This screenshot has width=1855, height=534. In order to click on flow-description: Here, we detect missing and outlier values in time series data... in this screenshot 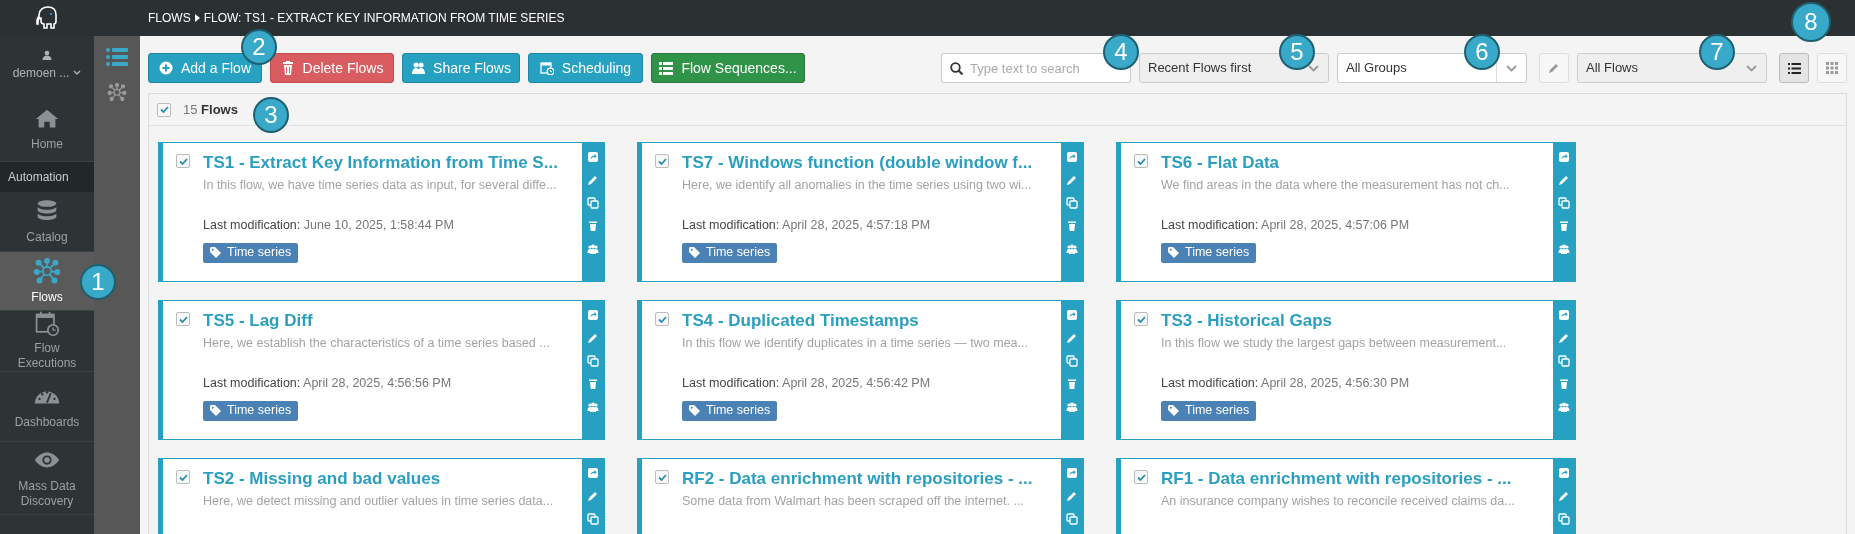, I will do `click(379, 501)`.